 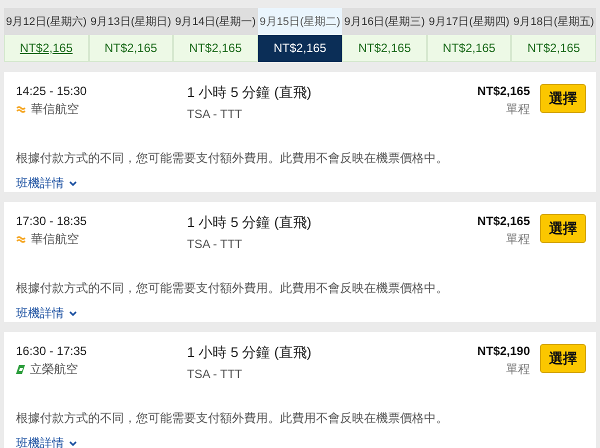 I want to click on flight-price: NT$2,190, so click(x=503, y=351).